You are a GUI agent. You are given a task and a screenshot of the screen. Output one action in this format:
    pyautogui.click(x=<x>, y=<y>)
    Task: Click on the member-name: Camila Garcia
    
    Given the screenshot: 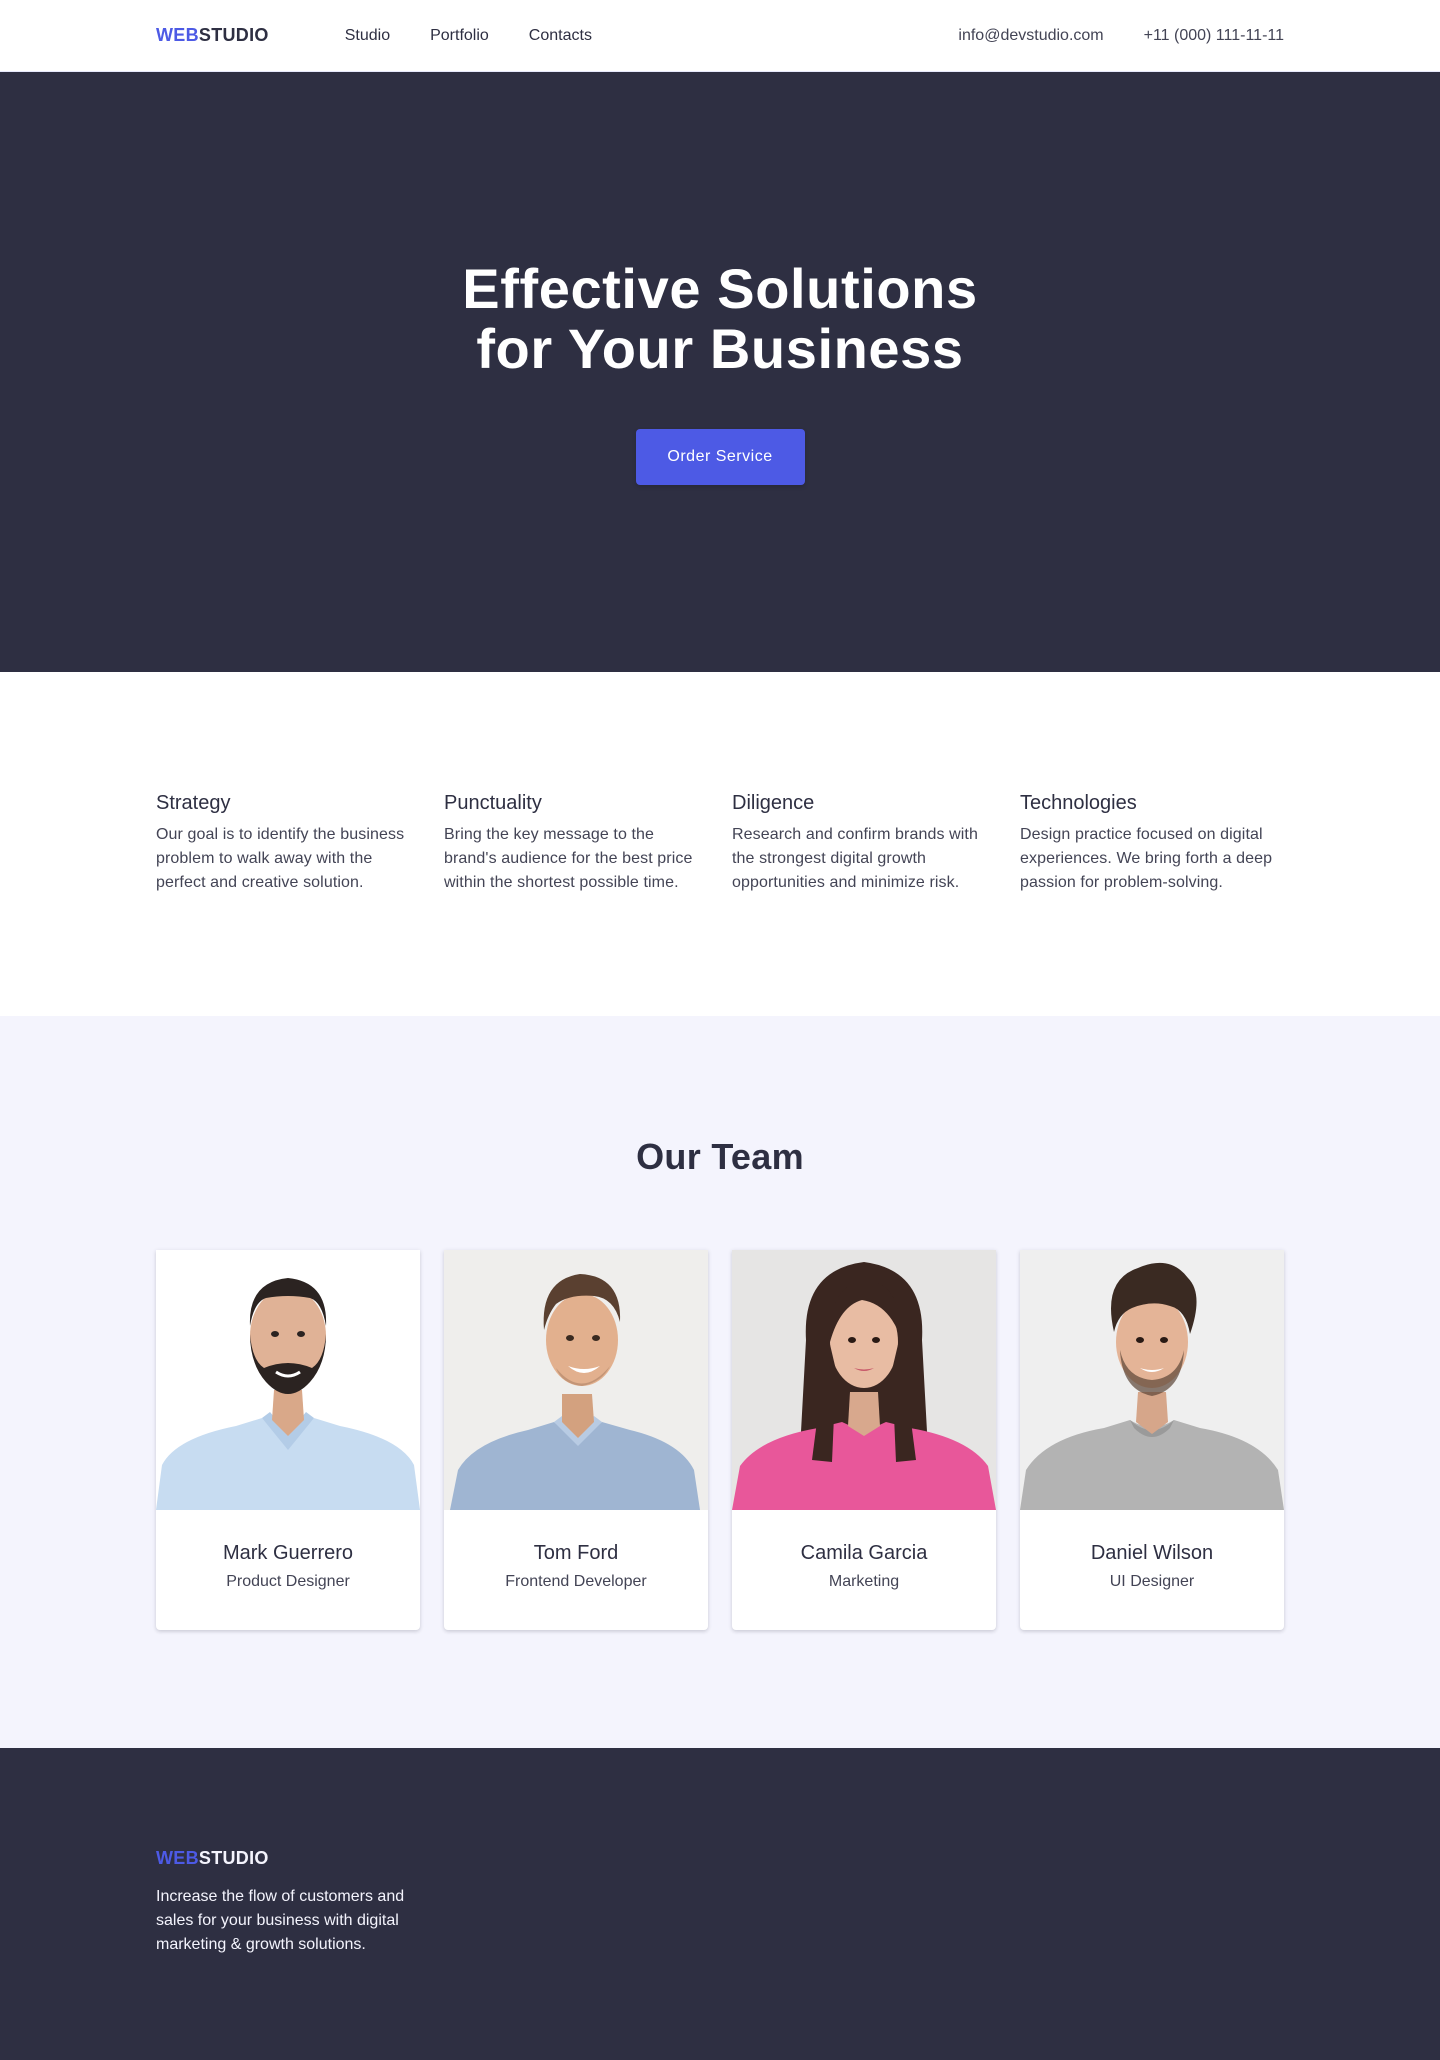 What is the action you would take?
    pyautogui.click(x=864, y=1553)
    